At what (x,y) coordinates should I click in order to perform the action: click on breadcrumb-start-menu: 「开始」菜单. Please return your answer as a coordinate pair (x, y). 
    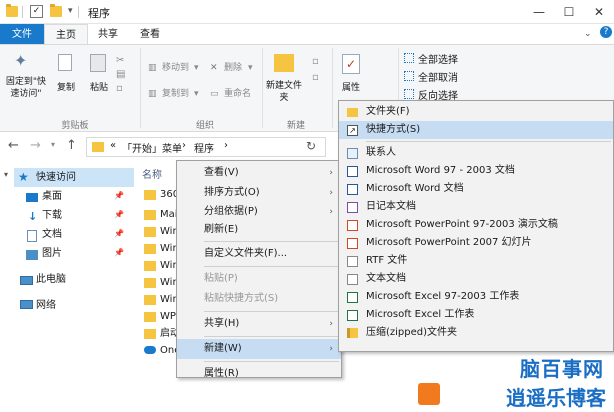
    Looking at the image, I should click on (152, 147).